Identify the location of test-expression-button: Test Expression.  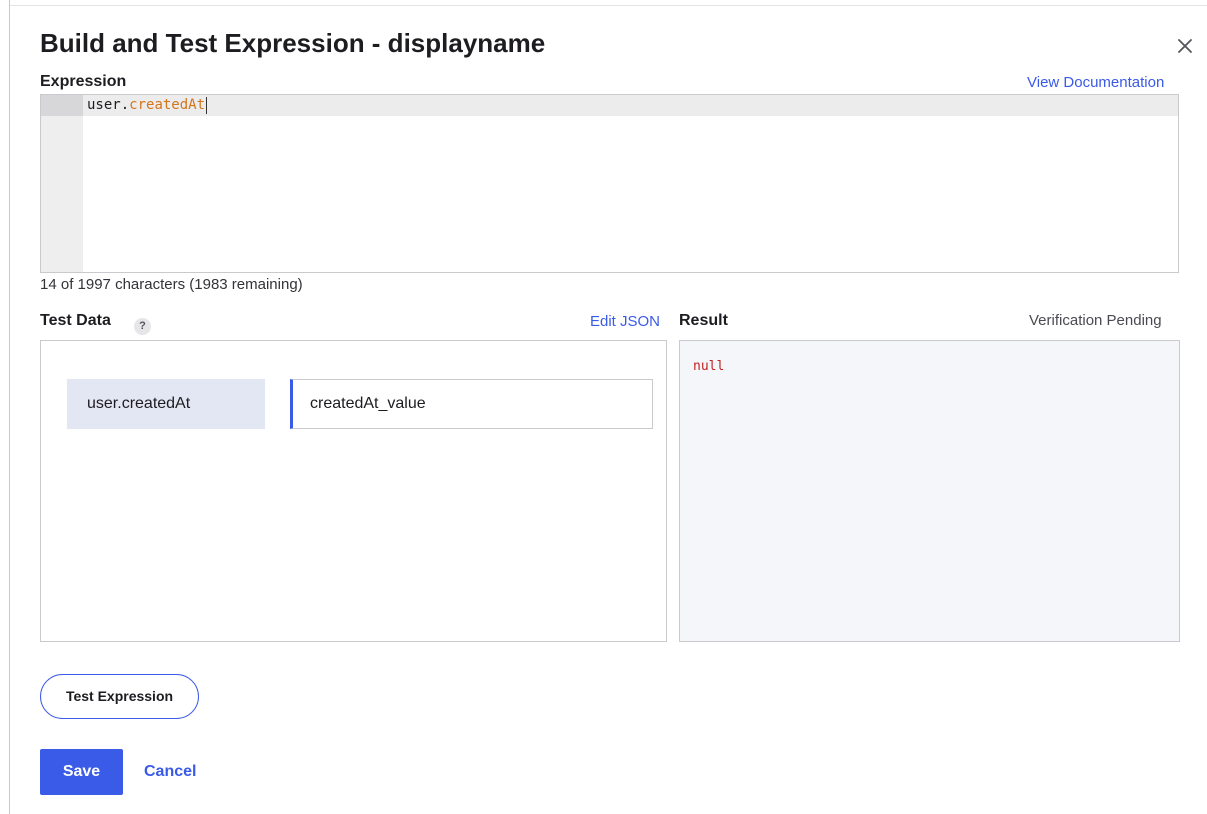
(119, 696).